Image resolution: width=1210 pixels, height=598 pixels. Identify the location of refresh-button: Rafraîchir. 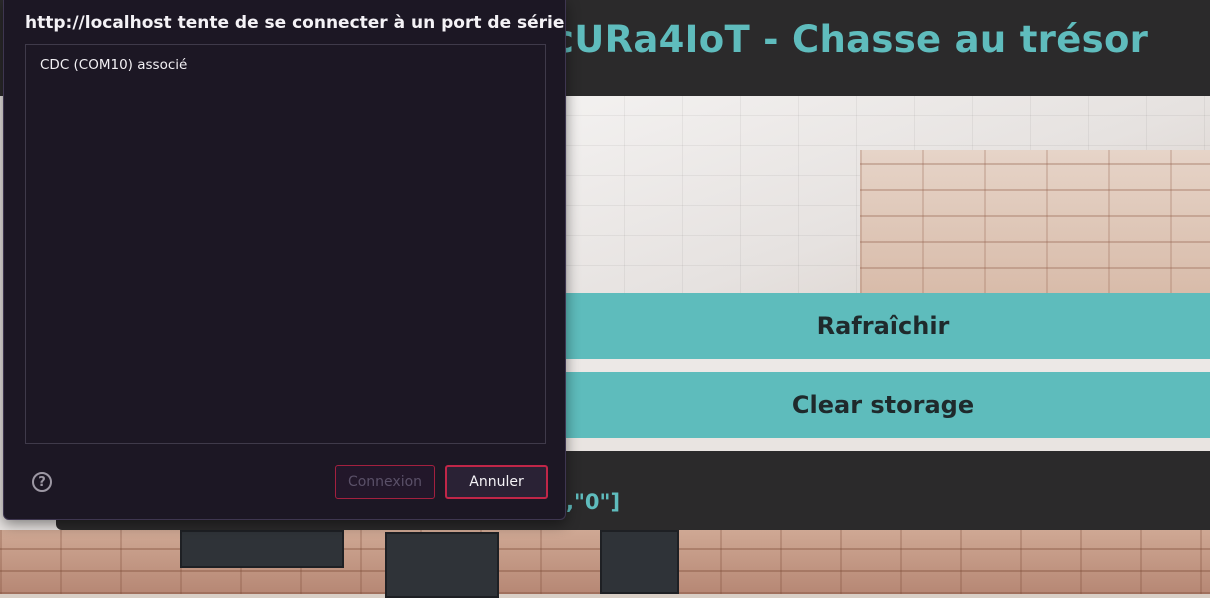
(883, 326).